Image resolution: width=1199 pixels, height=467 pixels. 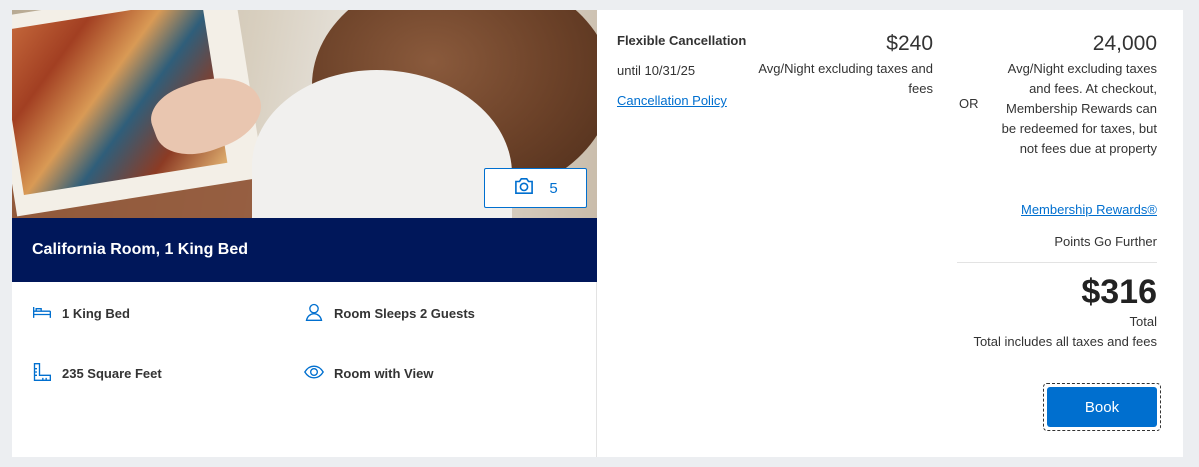 What do you see at coordinates (1057, 262) in the screenshot?
I see `divider` at bounding box center [1057, 262].